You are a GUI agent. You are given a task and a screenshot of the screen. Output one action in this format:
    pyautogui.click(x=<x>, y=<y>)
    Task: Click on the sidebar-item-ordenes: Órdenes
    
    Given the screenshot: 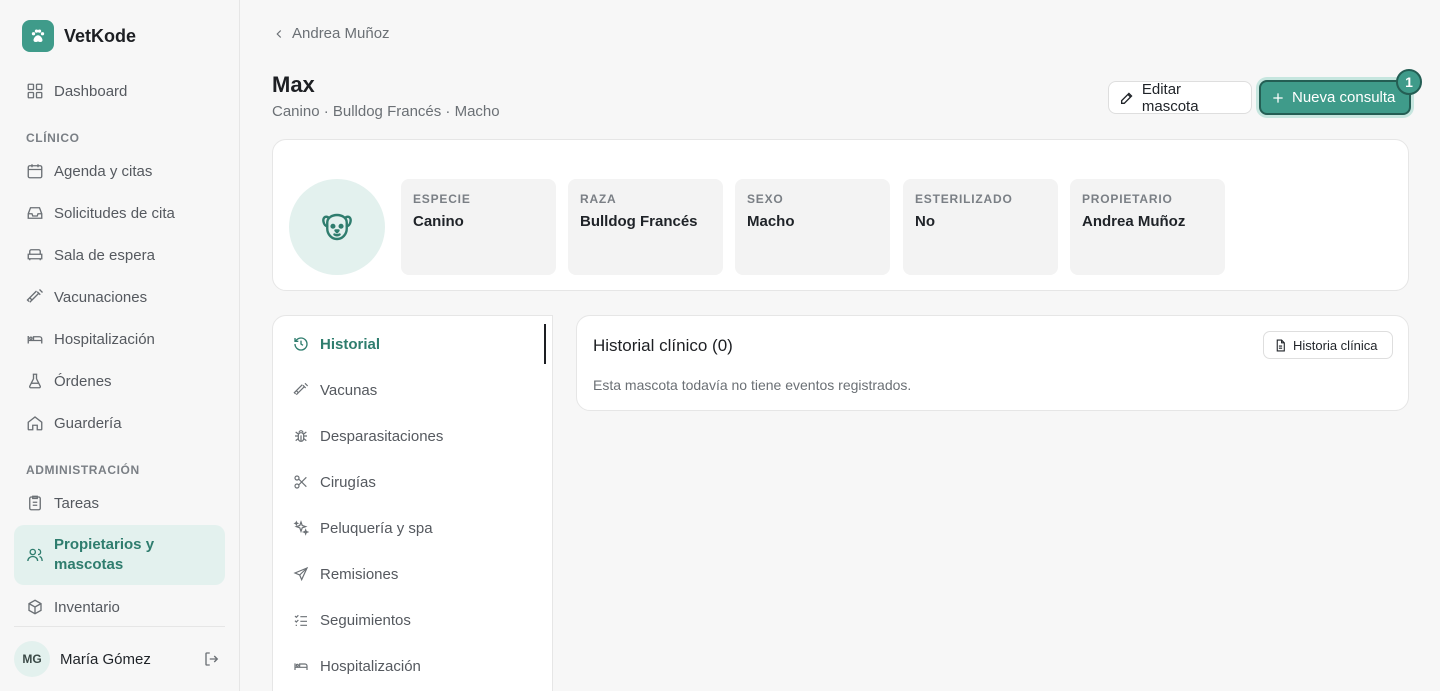 What is the action you would take?
    pyautogui.click(x=119, y=381)
    